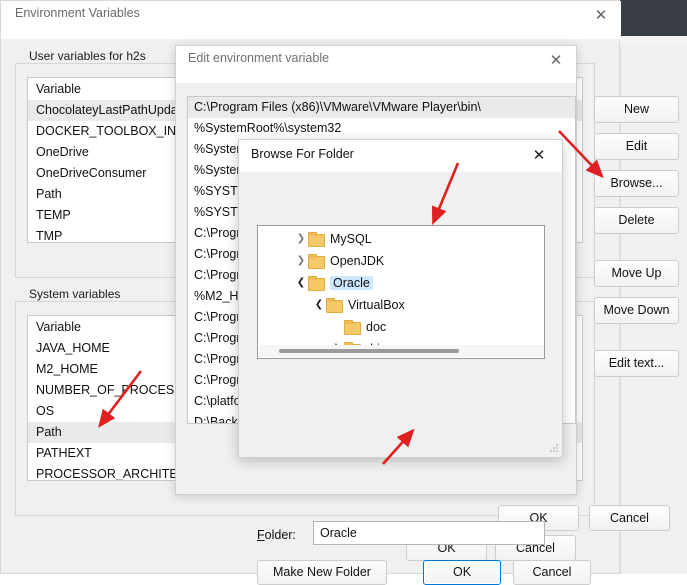 The width and height of the screenshot is (687, 585). Describe the element at coordinates (357, 261) in the screenshot. I see `tree-item-label: OpenJDK` at that location.